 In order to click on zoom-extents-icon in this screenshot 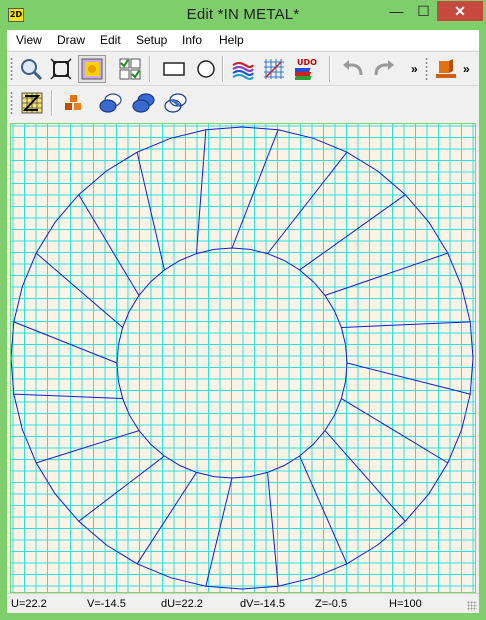, I will do `click(61, 69)`.